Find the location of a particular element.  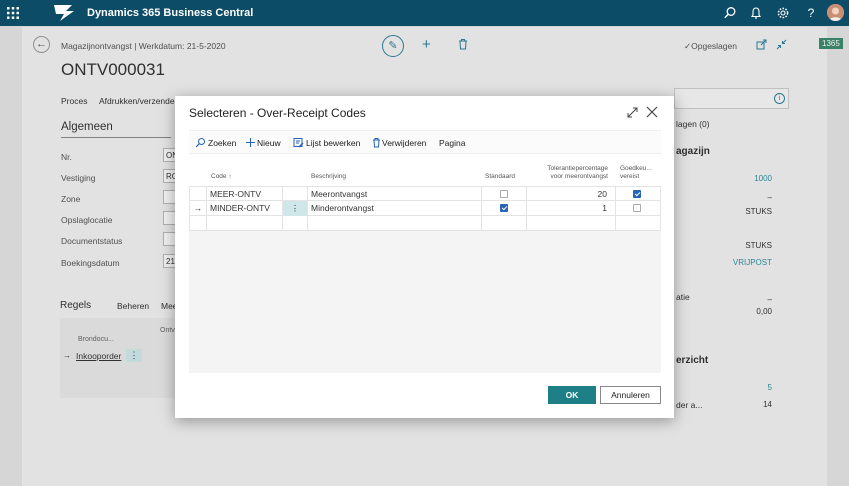

app-launcher-icon is located at coordinates (13, 13).